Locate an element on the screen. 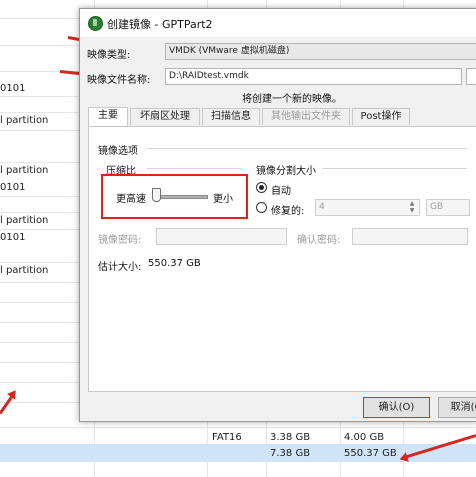 The width and height of the screenshot is (476, 477). spin-arrows-icon: ▲ ▼ is located at coordinates (412, 207).